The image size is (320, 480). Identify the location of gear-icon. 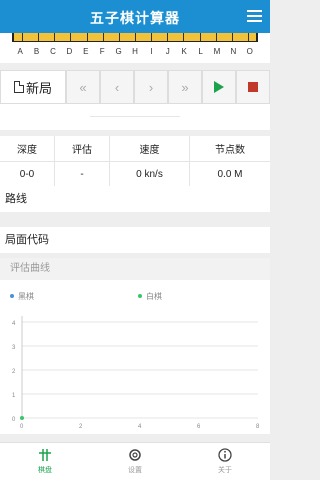
(135, 455).